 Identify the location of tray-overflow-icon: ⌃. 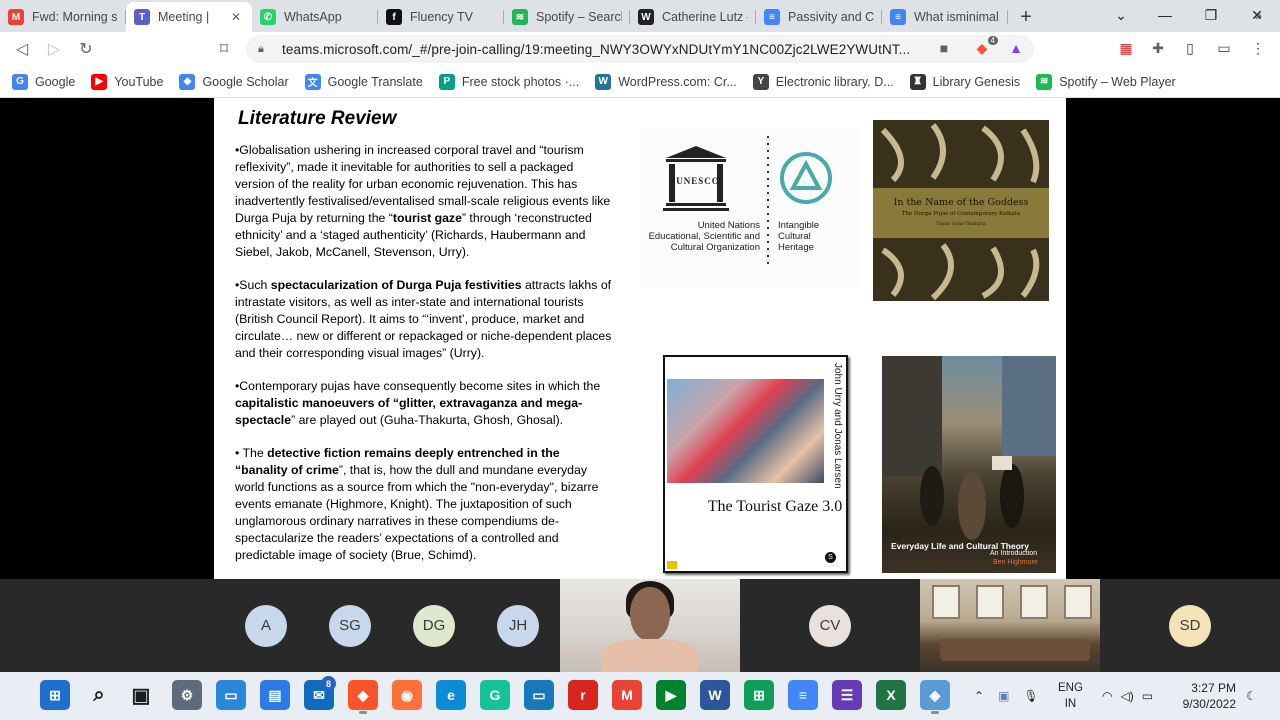
(979, 696).